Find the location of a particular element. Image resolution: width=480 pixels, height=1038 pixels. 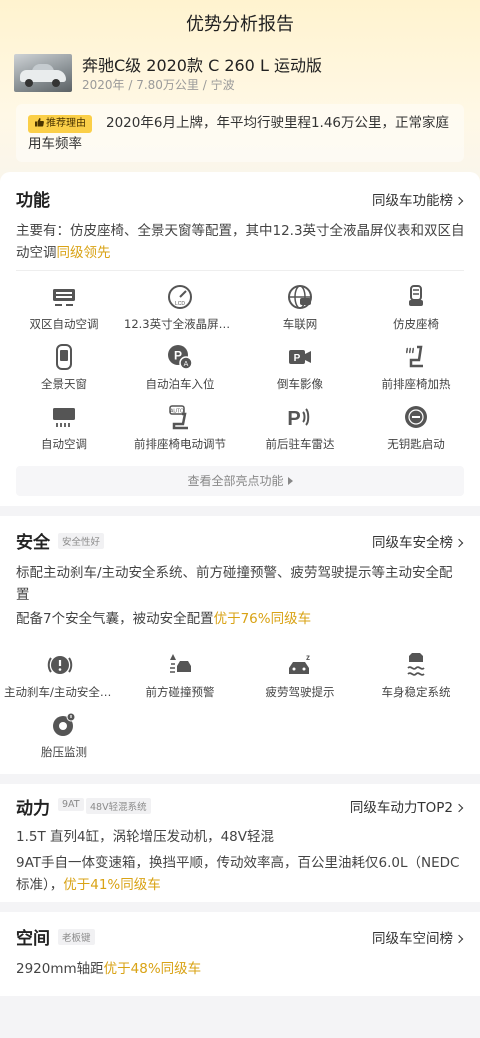

car-meta: 2020年 / 7.80万公里 / 宁波 is located at coordinates (158, 85).